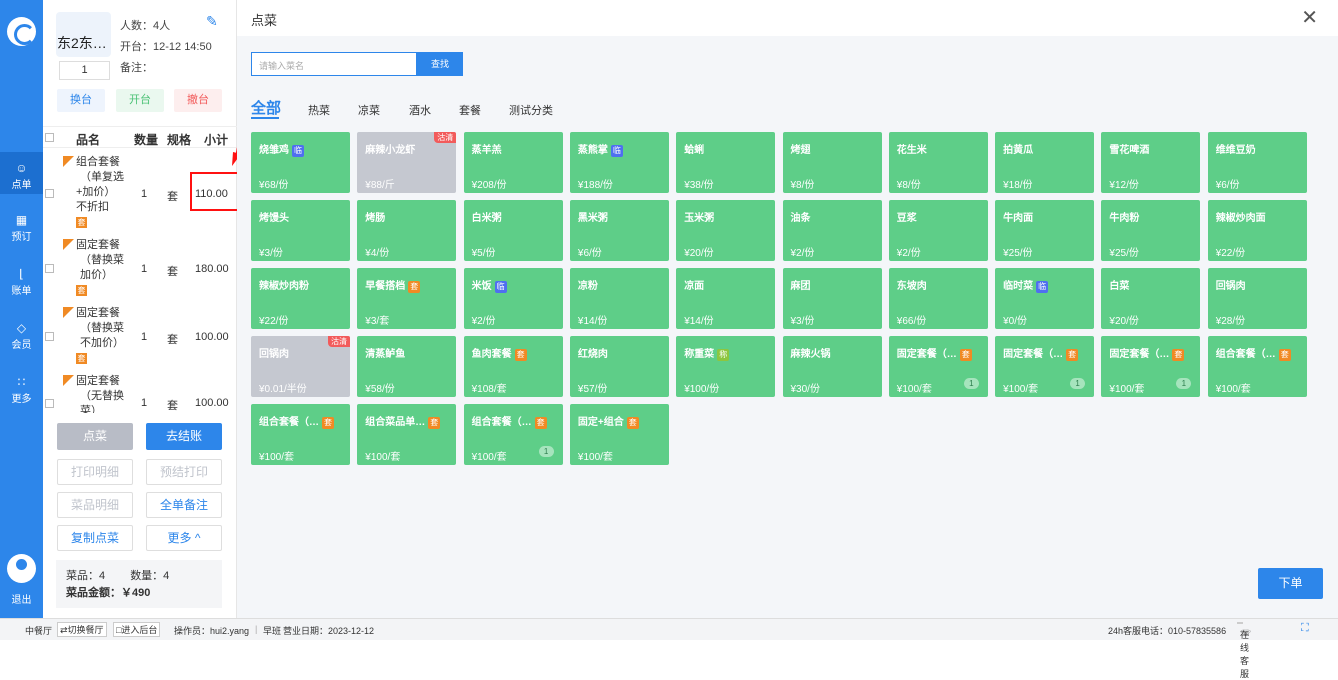  What do you see at coordinates (407, 366) in the screenshot?
I see `dish-card: 清蒸鲈鱼 ¥58/份` at bounding box center [407, 366].